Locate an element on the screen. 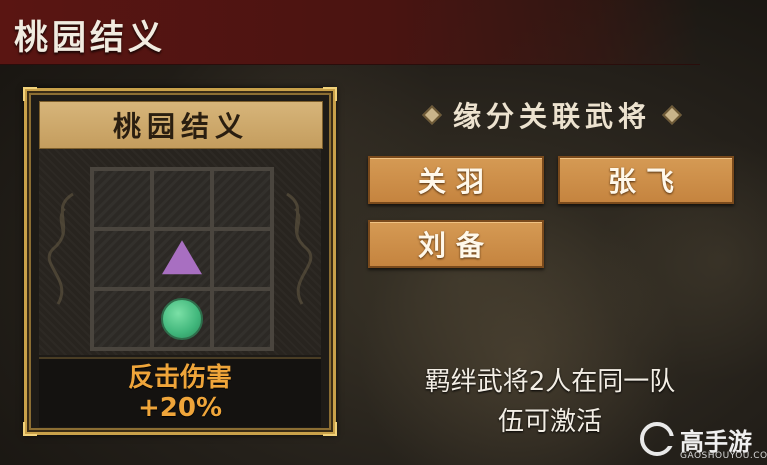  card-title: 桃园结义 is located at coordinates (180, 126).